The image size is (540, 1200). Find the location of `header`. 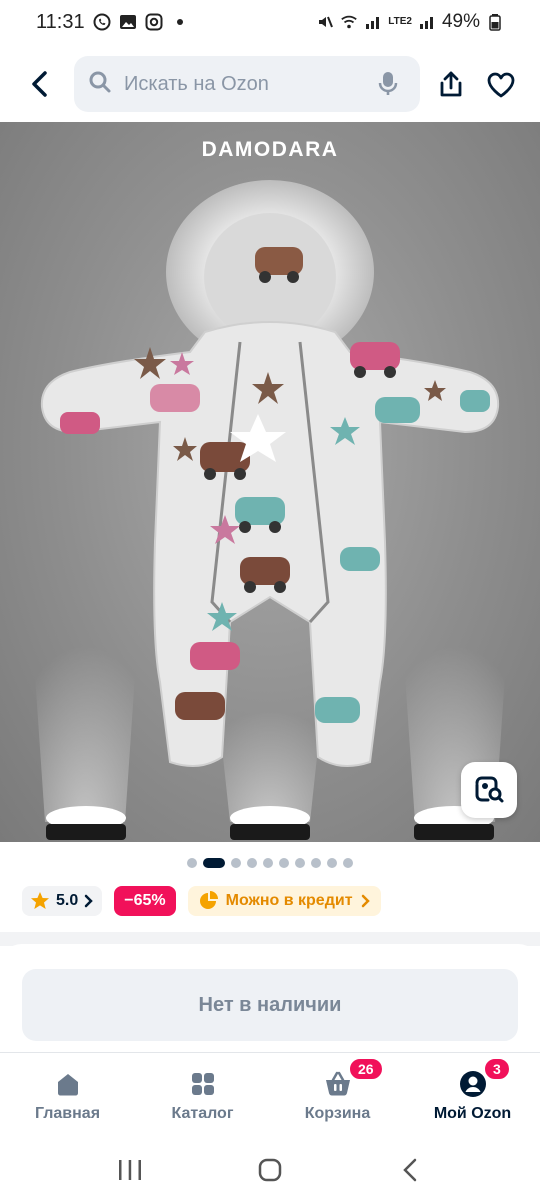

header is located at coordinates (270, 84).